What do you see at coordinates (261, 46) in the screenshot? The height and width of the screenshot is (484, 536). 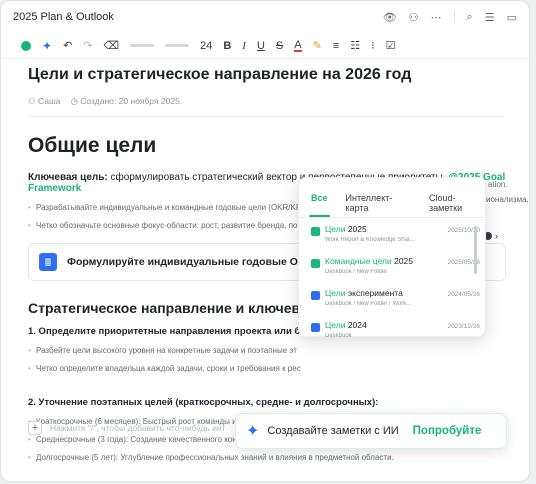 I see `underline-icon: U` at bounding box center [261, 46].